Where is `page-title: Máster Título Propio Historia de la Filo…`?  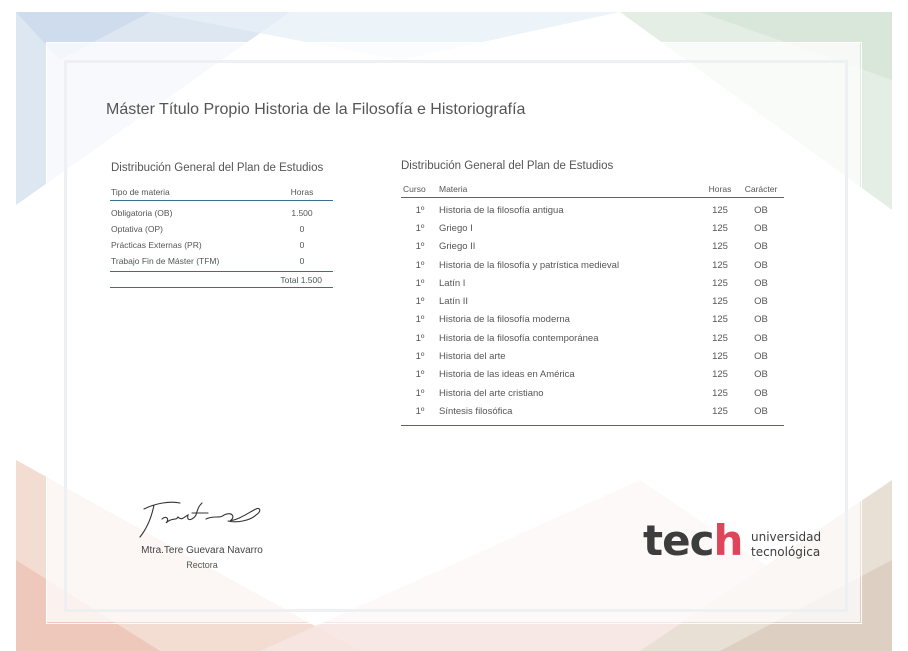
page-title: Máster Título Propio Historia de la Filo… is located at coordinates (316, 109).